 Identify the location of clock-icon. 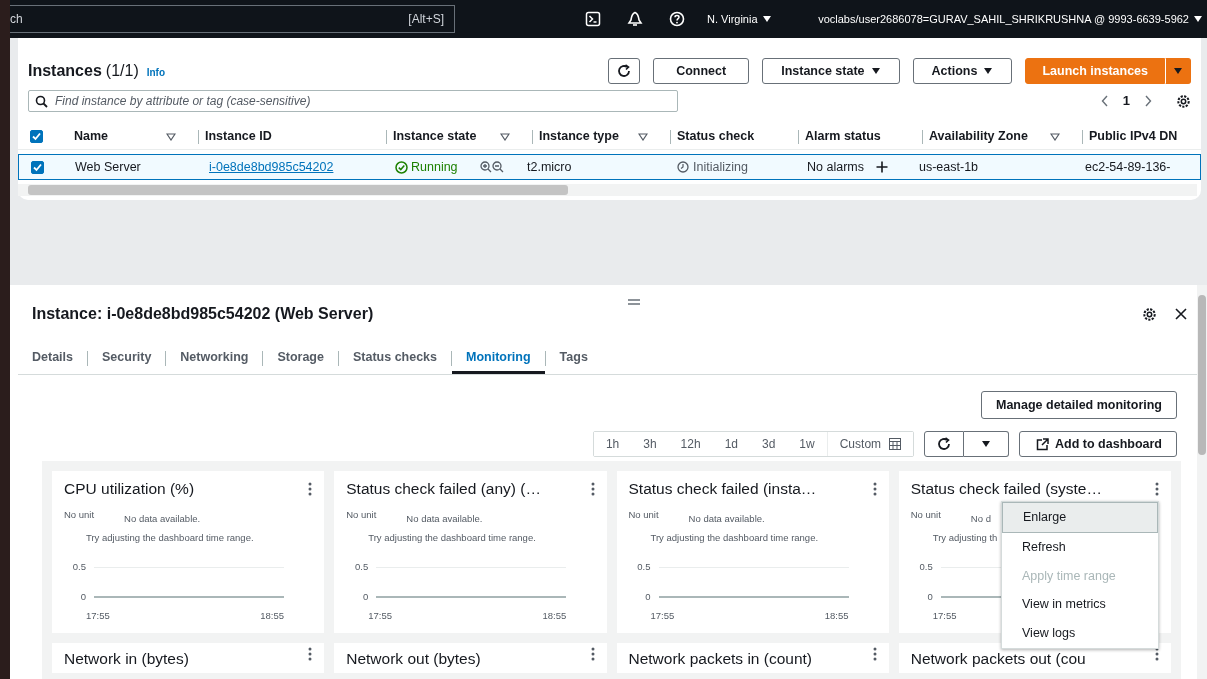
(683, 167).